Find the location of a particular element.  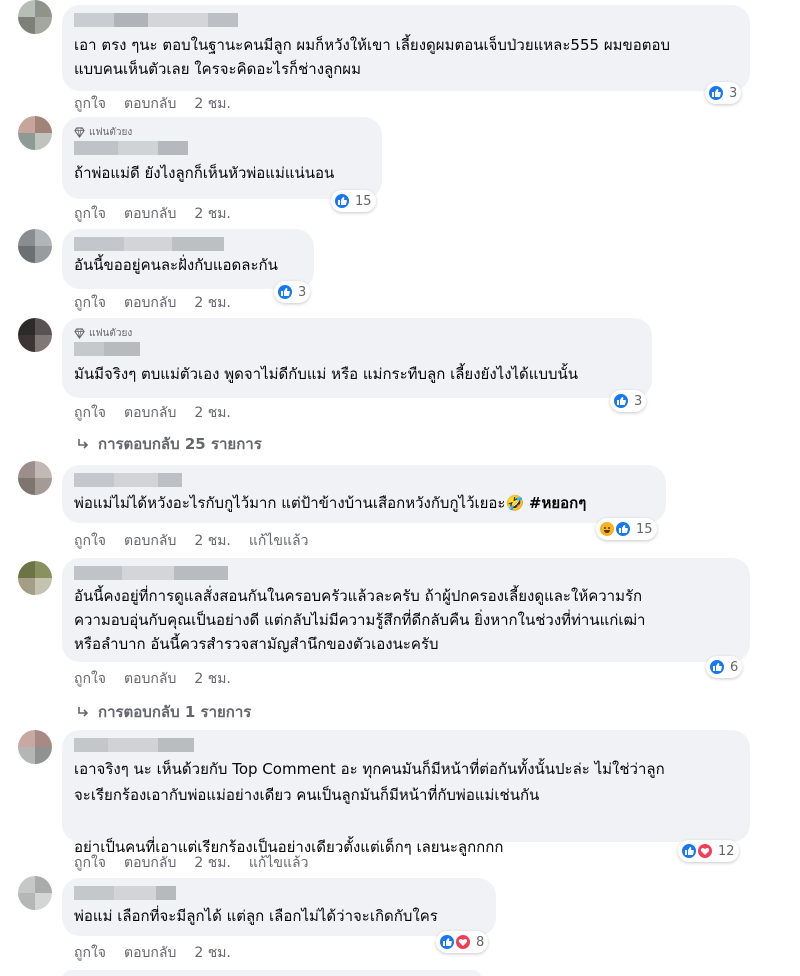

reaction-summary: 6 is located at coordinates (724, 667).